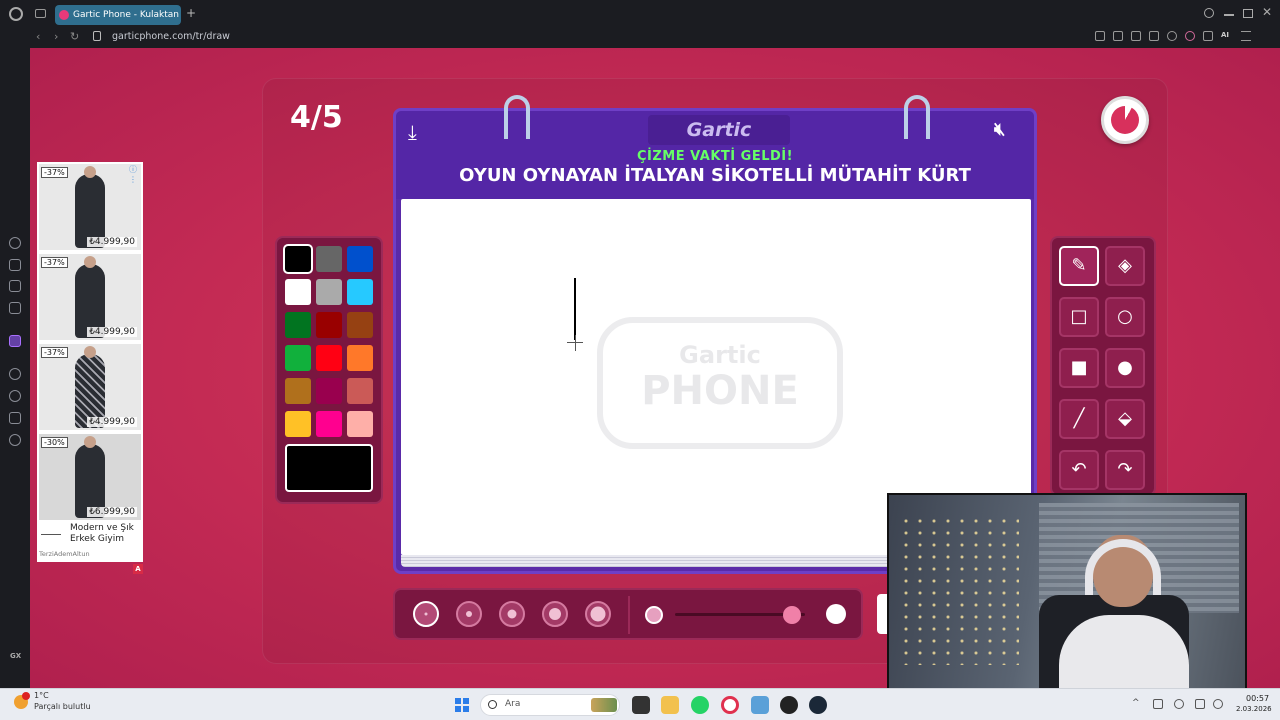 The width and height of the screenshot is (1280, 720). What do you see at coordinates (1200, 704) in the screenshot?
I see `tray-network-icon` at bounding box center [1200, 704].